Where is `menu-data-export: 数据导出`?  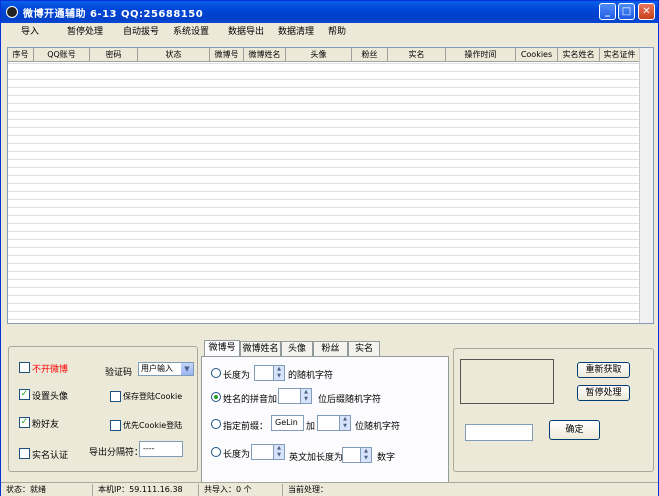 menu-data-export: 数据导出 is located at coordinates (246, 32).